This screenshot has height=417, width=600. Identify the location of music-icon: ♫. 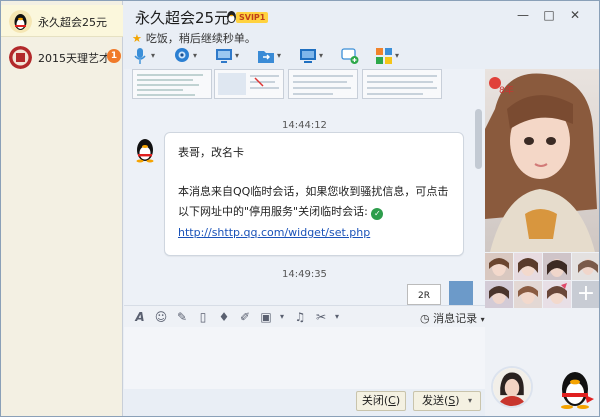
(300, 317).